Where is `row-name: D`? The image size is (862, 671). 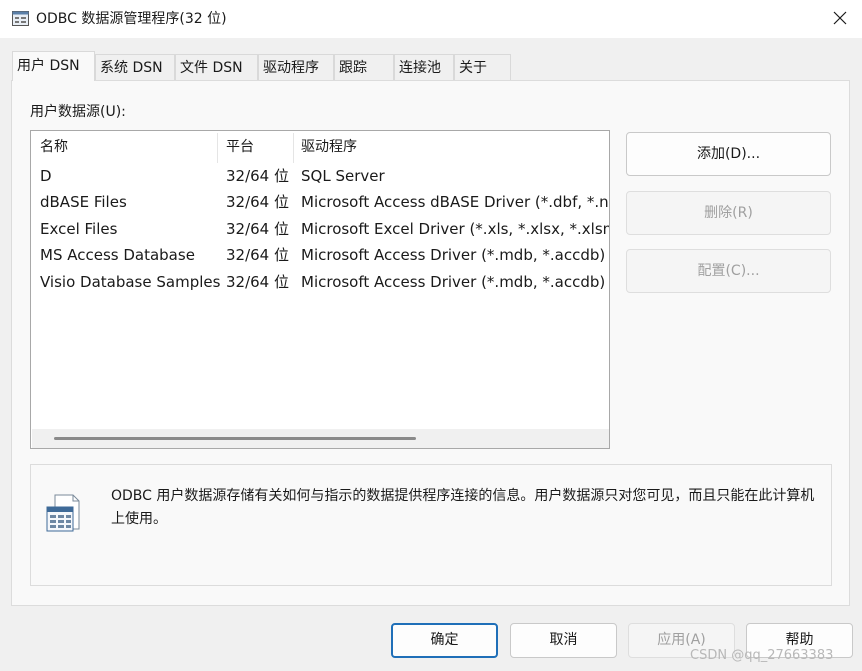 row-name: D is located at coordinates (46, 176).